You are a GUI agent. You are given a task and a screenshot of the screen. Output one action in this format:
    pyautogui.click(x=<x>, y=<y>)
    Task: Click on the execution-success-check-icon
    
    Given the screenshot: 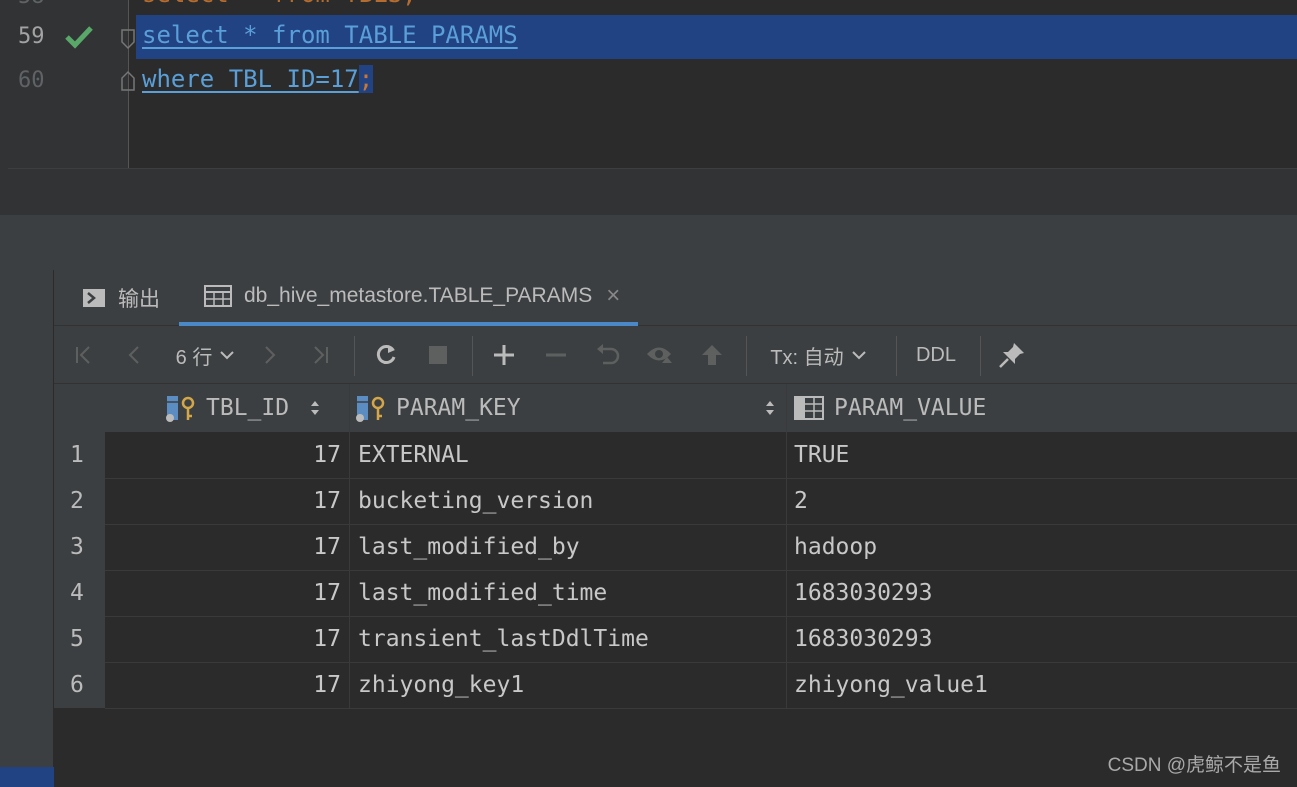 What is the action you would take?
    pyautogui.click(x=79, y=37)
    